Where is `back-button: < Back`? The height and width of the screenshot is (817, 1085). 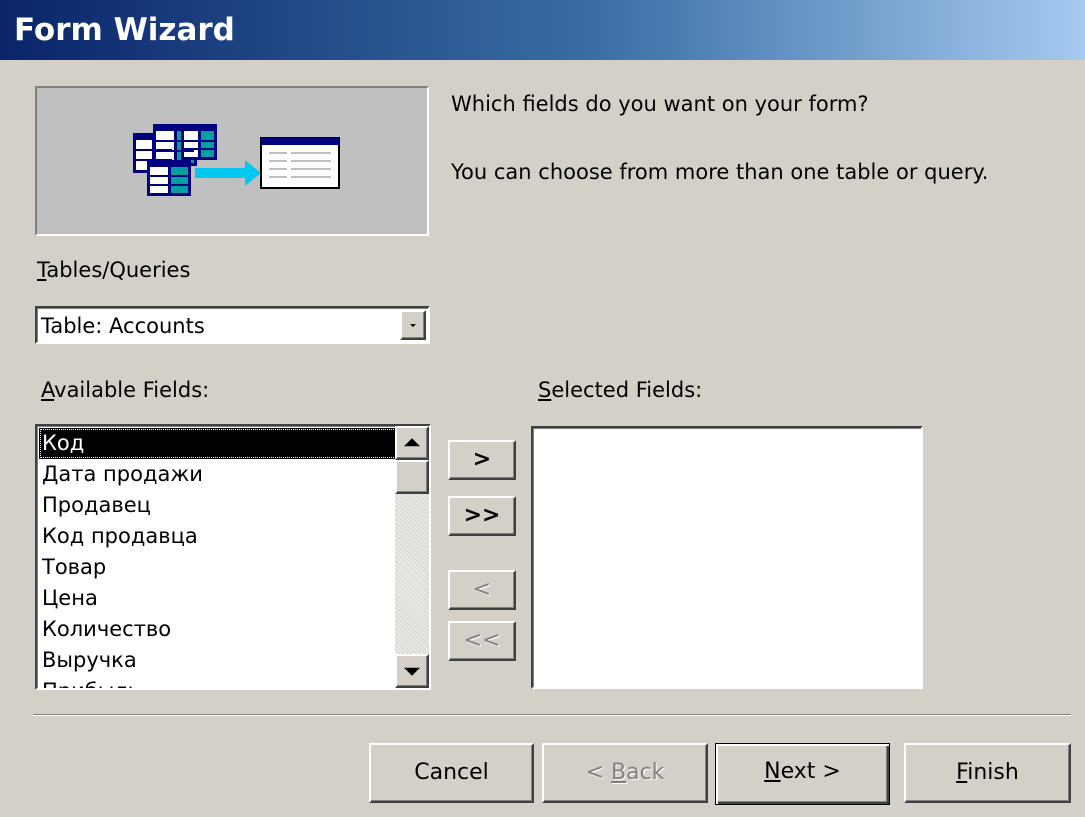
back-button: < Back is located at coordinates (625, 773).